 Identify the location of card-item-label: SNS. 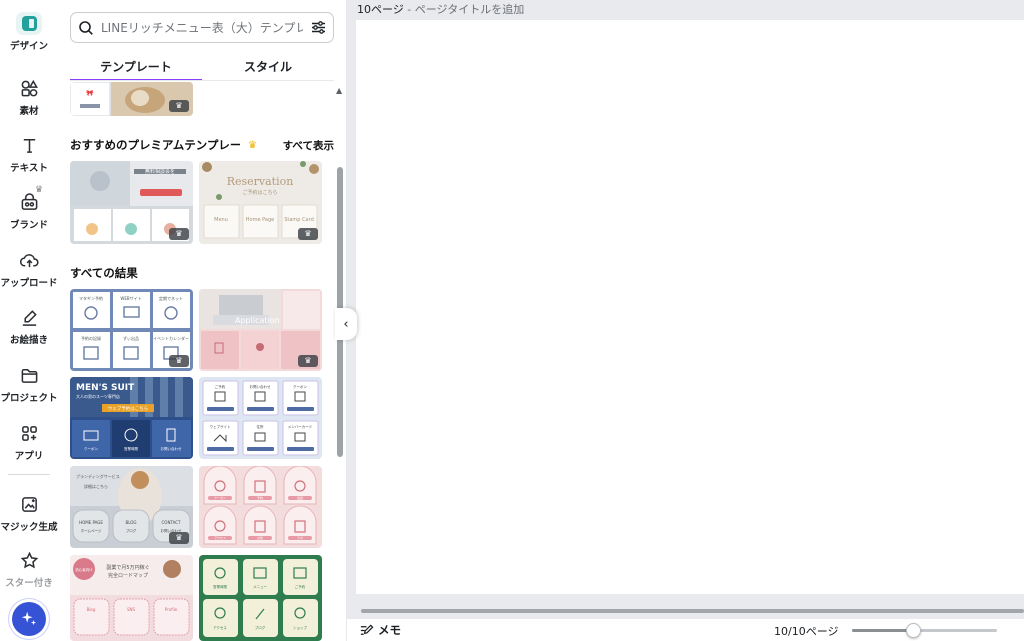
(131, 609).